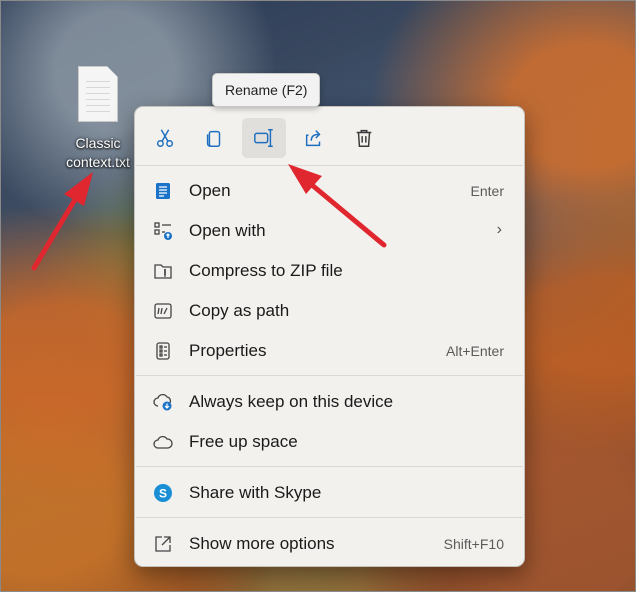 Image resolution: width=636 pixels, height=592 pixels. I want to click on delete-button, so click(364, 138).